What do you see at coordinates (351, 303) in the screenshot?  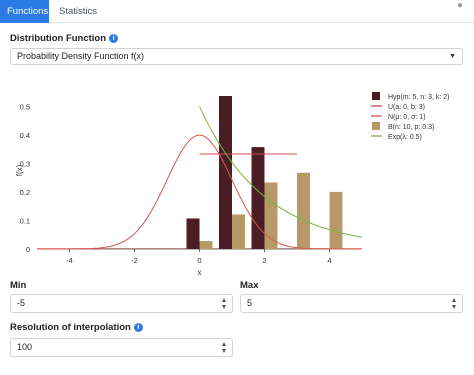 I see `max-input: 5` at bounding box center [351, 303].